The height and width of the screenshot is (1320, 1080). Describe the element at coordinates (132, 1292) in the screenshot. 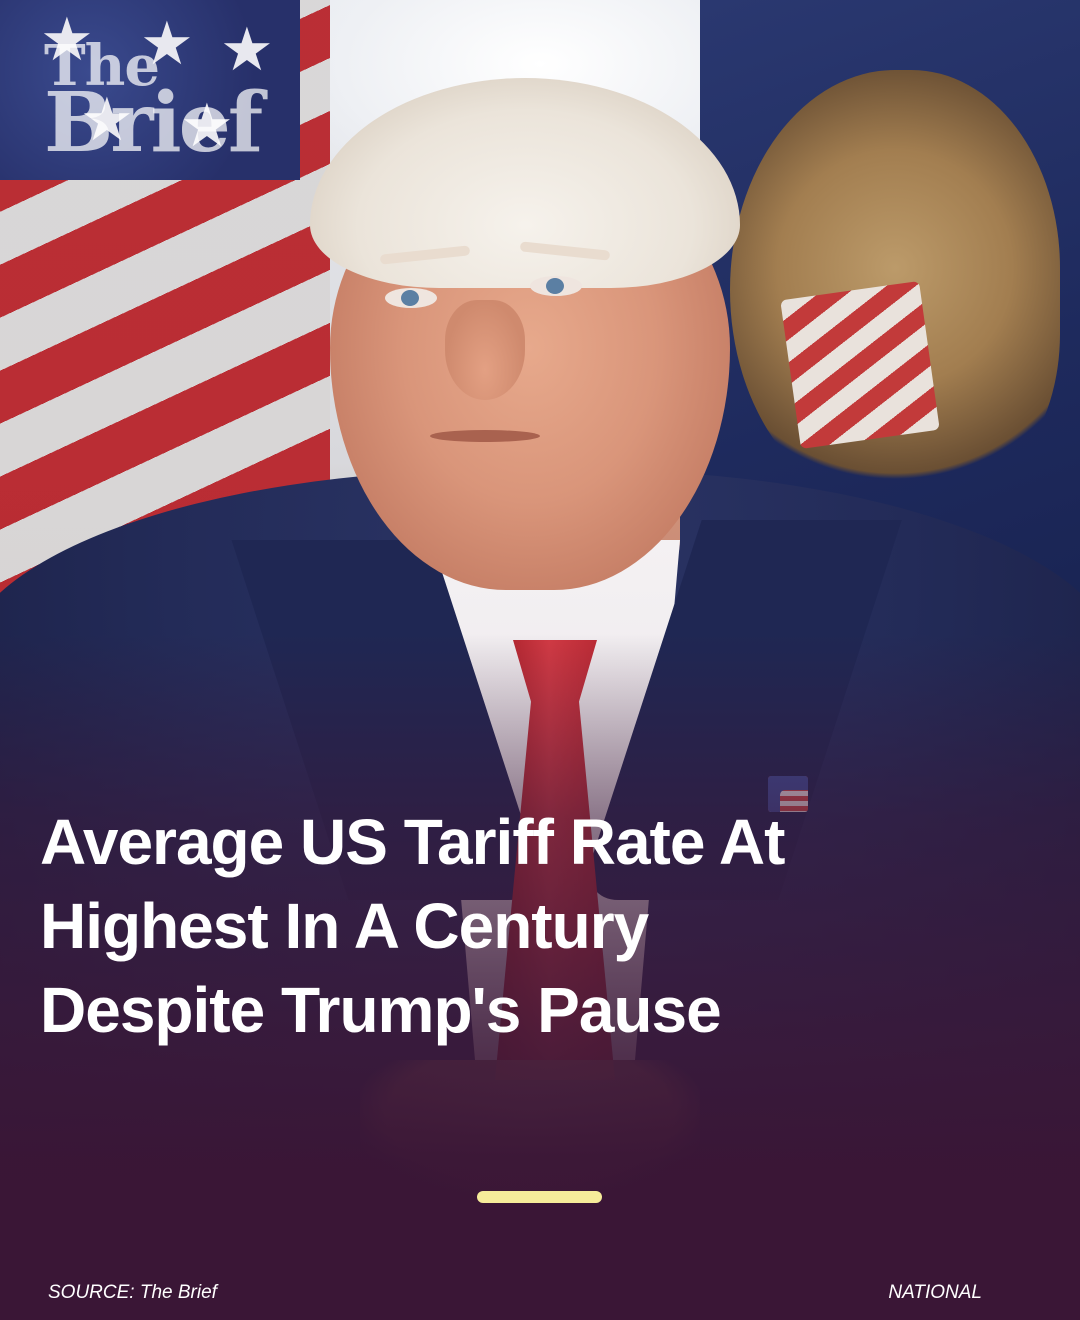

I see `source-label: SOURCE: The Brief` at that location.